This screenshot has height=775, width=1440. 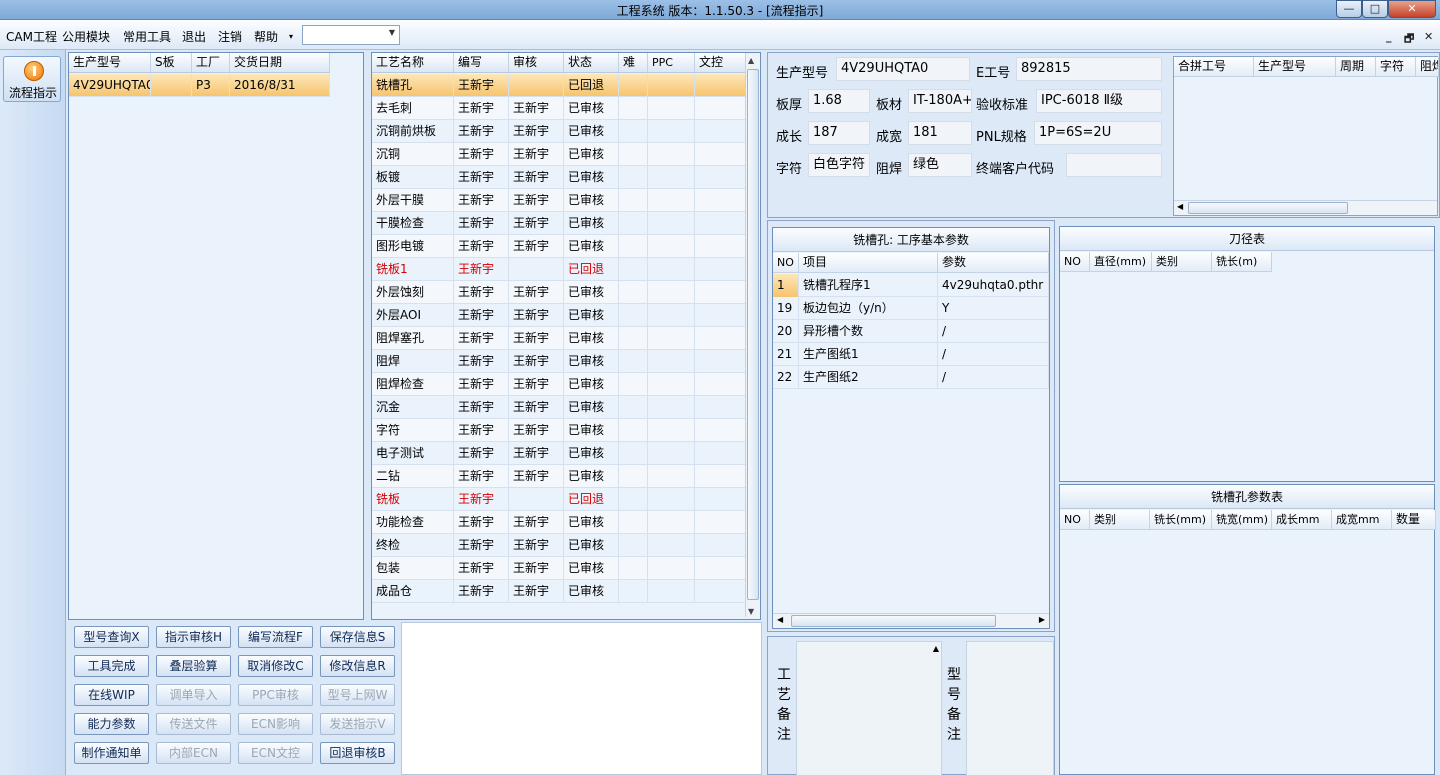 What do you see at coordinates (559, 407) in the screenshot?
I see `process-row: 沉金 王新宇 王新宇 已审核` at bounding box center [559, 407].